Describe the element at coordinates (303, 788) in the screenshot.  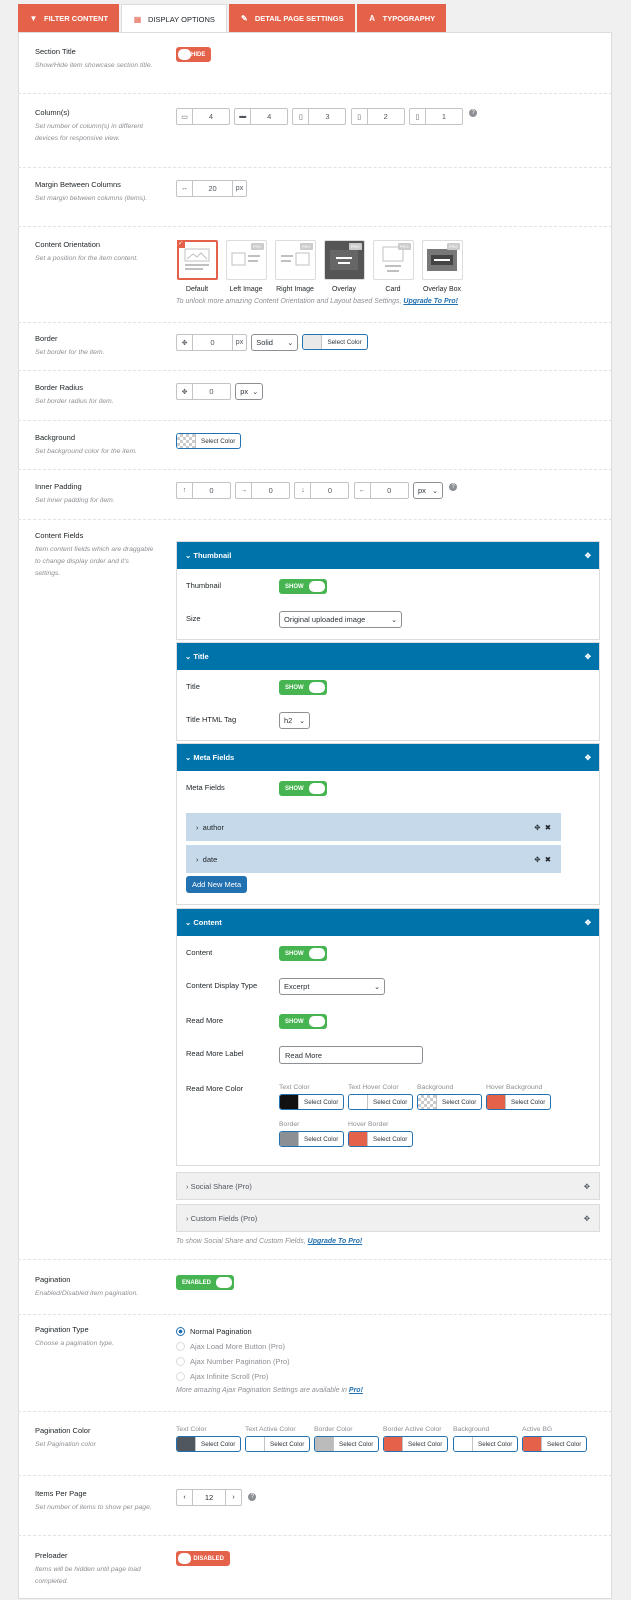
I see `meta-fields-toggle: SHOW` at that location.